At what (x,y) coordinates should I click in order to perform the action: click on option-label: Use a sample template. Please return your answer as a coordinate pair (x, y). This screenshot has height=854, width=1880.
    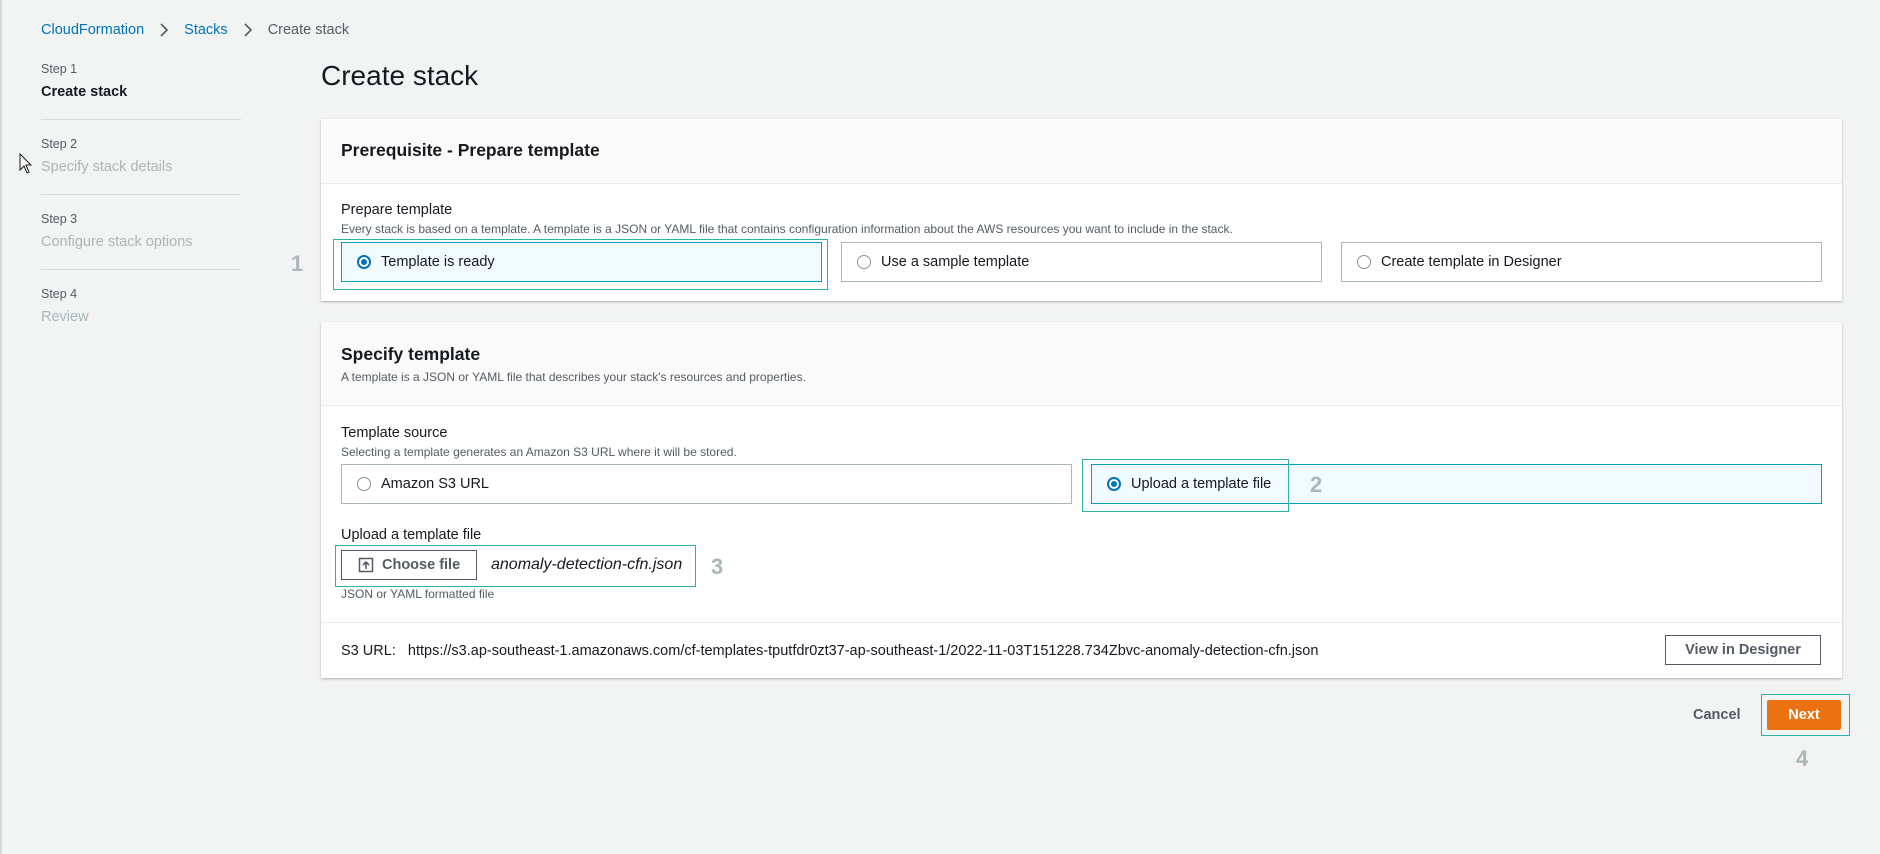
    Looking at the image, I should click on (955, 262).